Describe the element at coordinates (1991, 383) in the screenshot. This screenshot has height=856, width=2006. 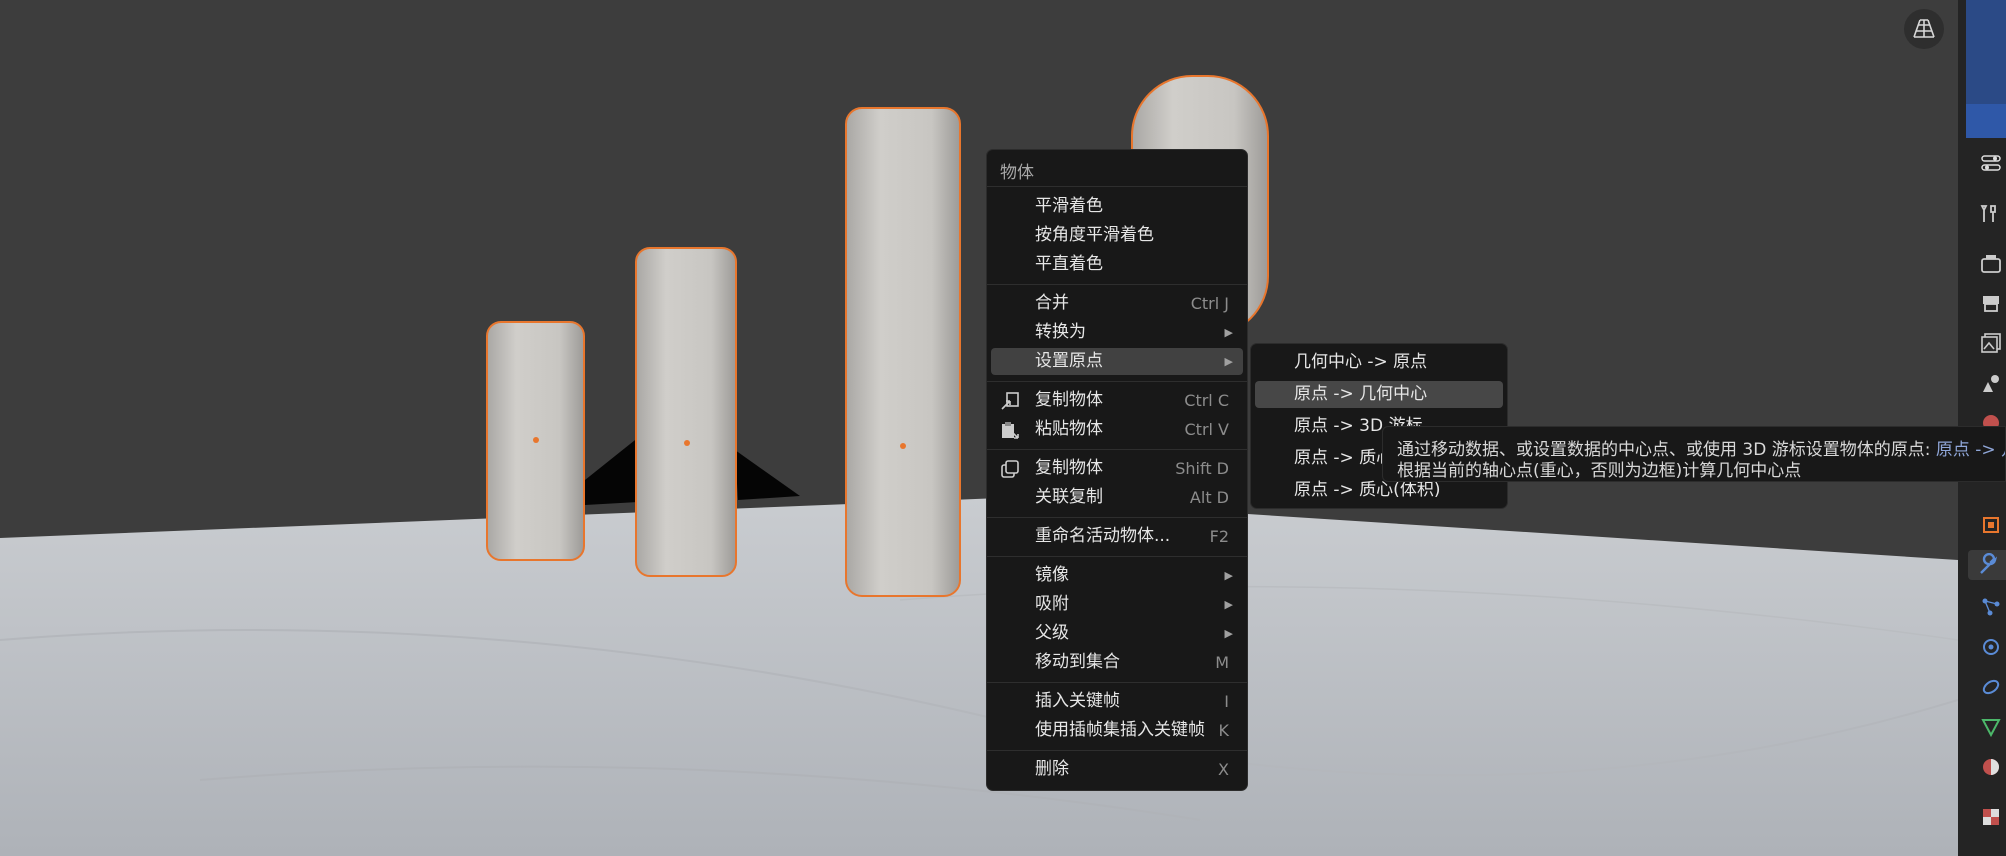
I see `scene-icon` at that location.